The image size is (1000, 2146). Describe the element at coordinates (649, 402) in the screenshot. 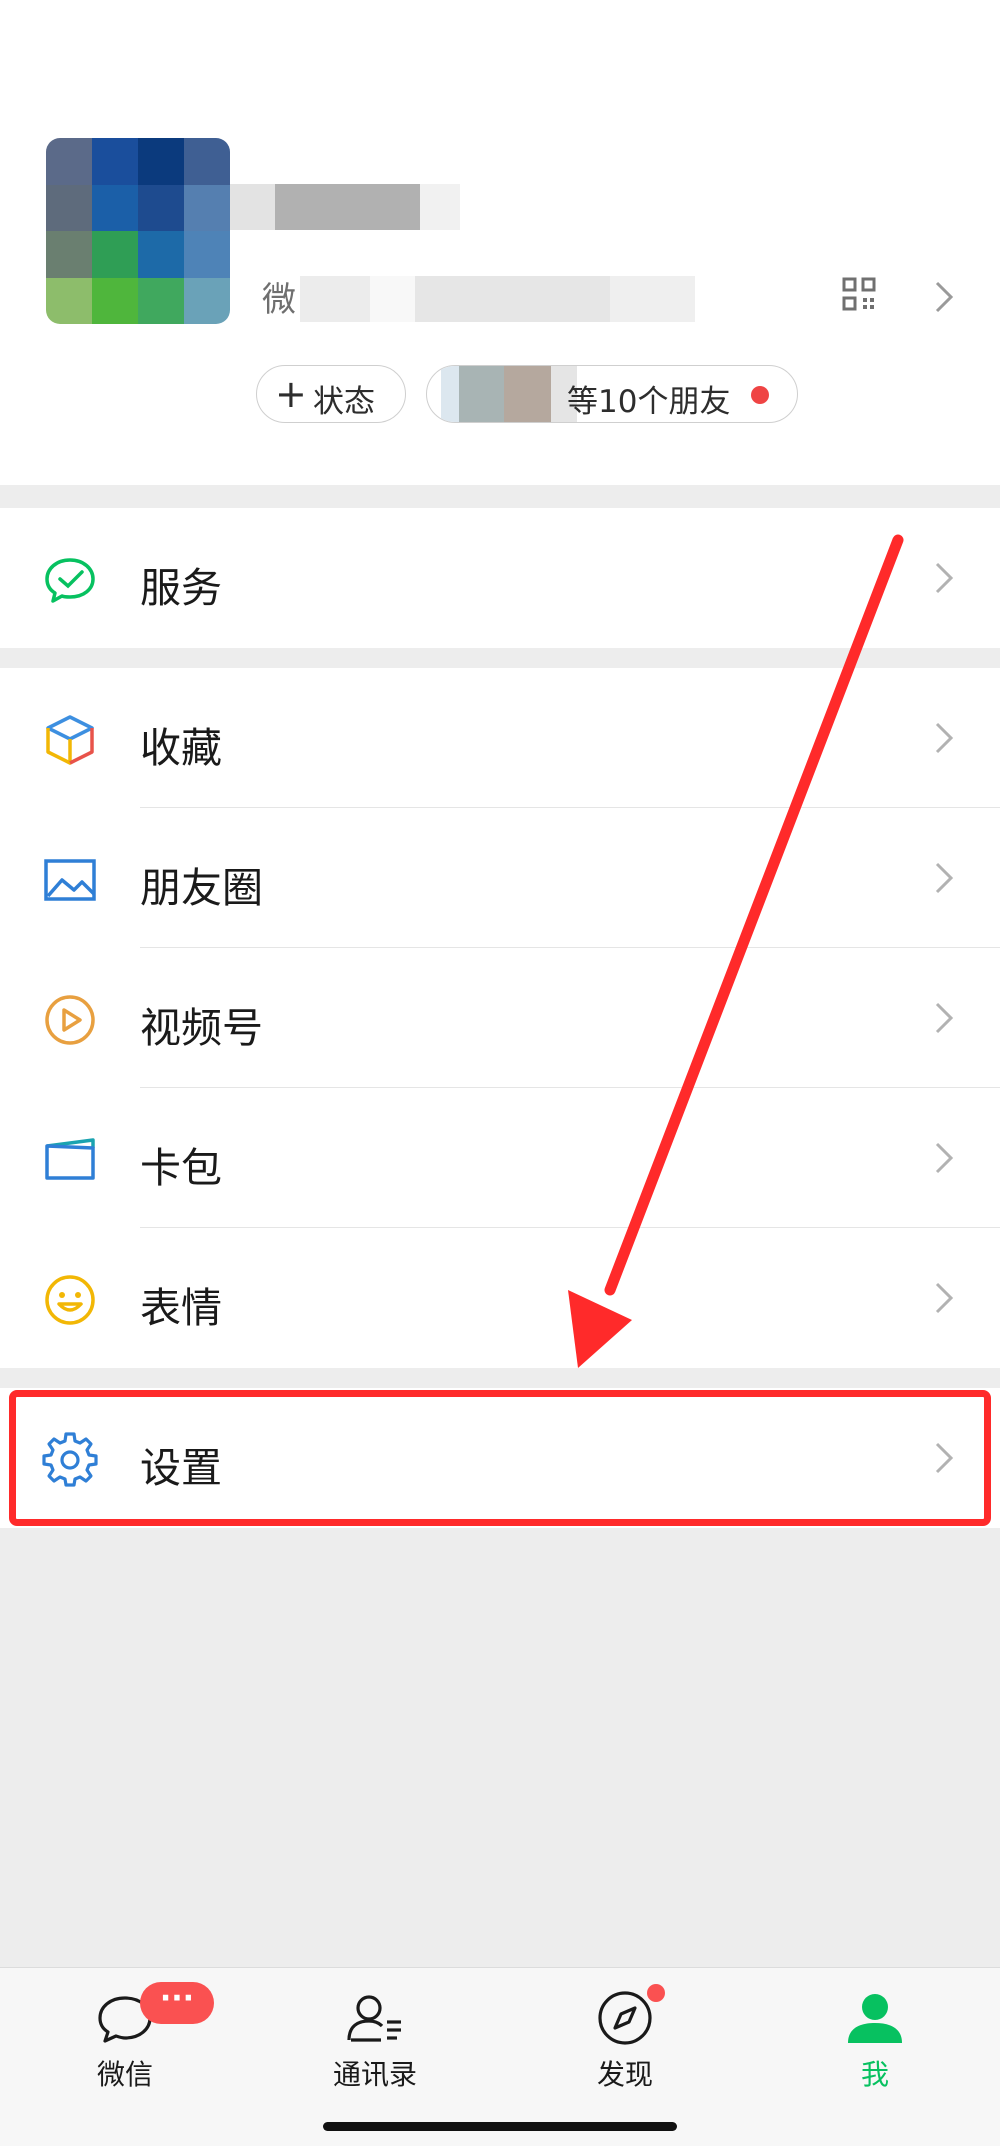

I see `friends-status-label: 等10个朋友` at that location.